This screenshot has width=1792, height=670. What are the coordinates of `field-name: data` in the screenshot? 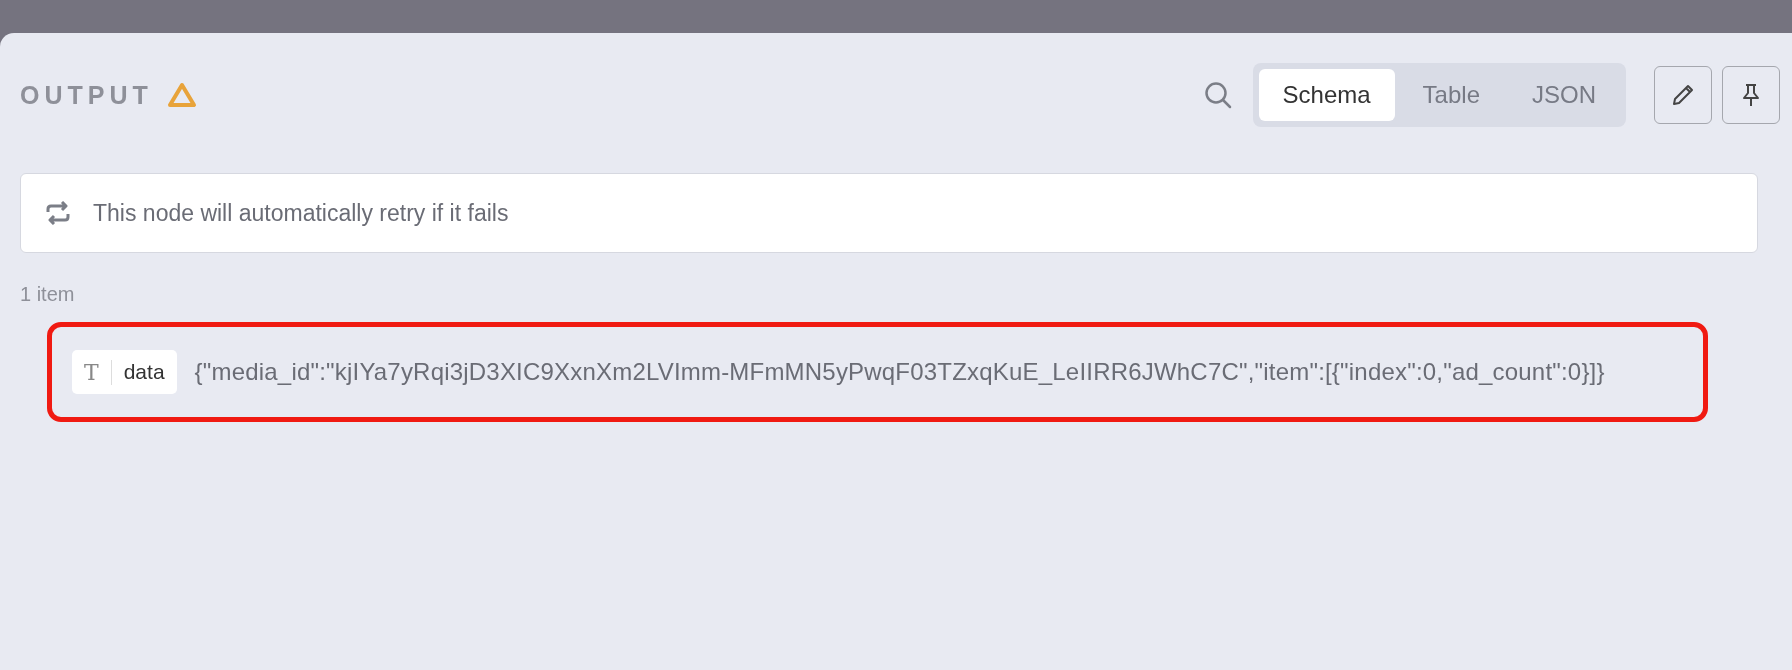 It's located at (143, 372).